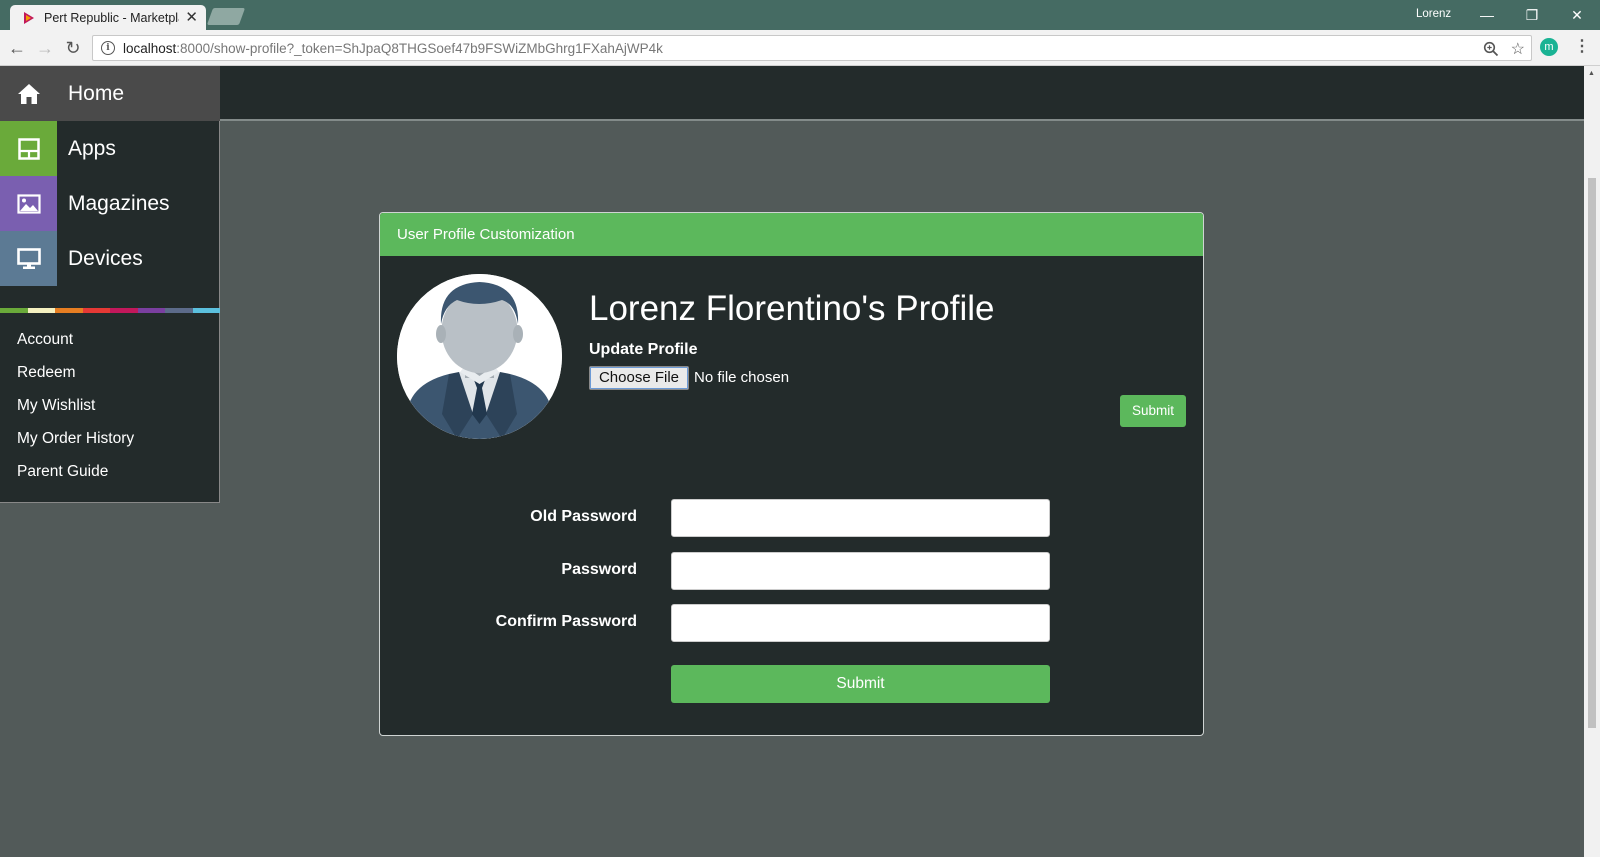 This screenshot has width=1600, height=857. What do you see at coordinates (860, 623) in the screenshot?
I see `confirm-password-field` at bounding box center [860, 623].